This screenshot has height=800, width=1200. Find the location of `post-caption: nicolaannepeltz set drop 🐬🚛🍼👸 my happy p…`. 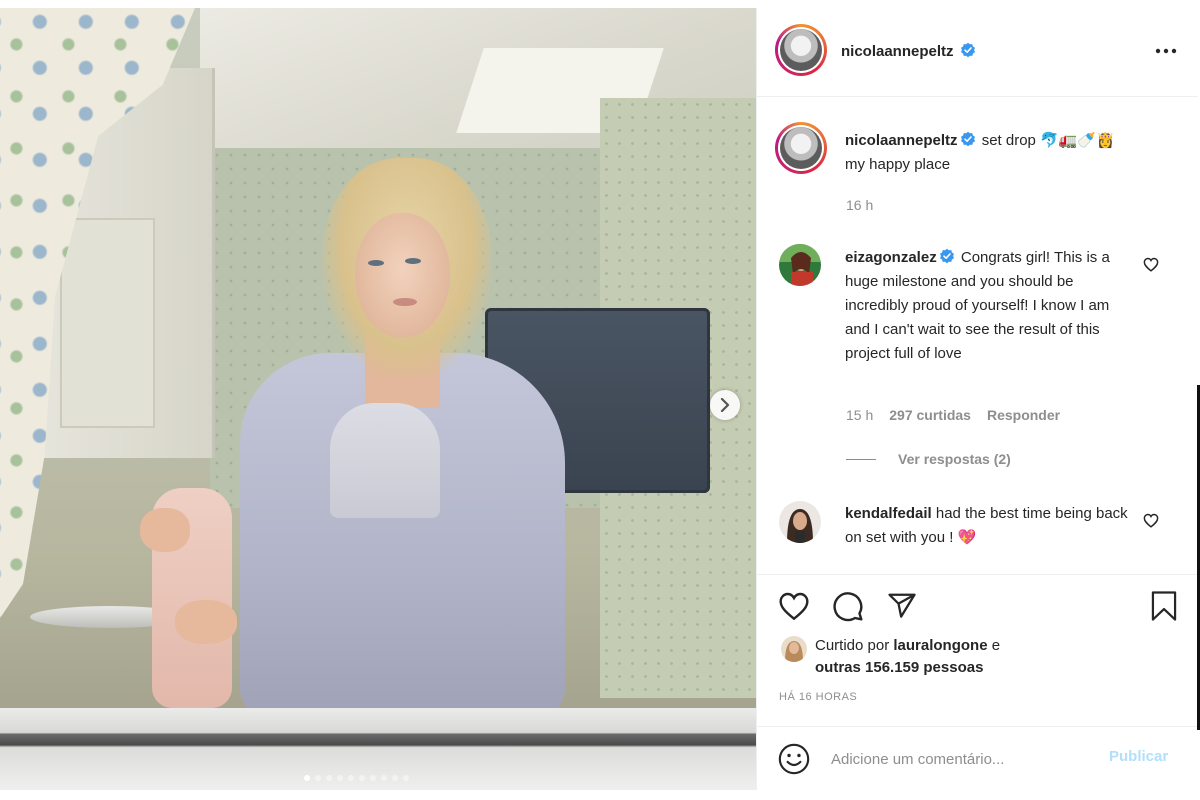

post-caption: nicolaannepeltz set drop 🐬🚛🍼👸 my happy p… is located at coordinates (1015, 153).